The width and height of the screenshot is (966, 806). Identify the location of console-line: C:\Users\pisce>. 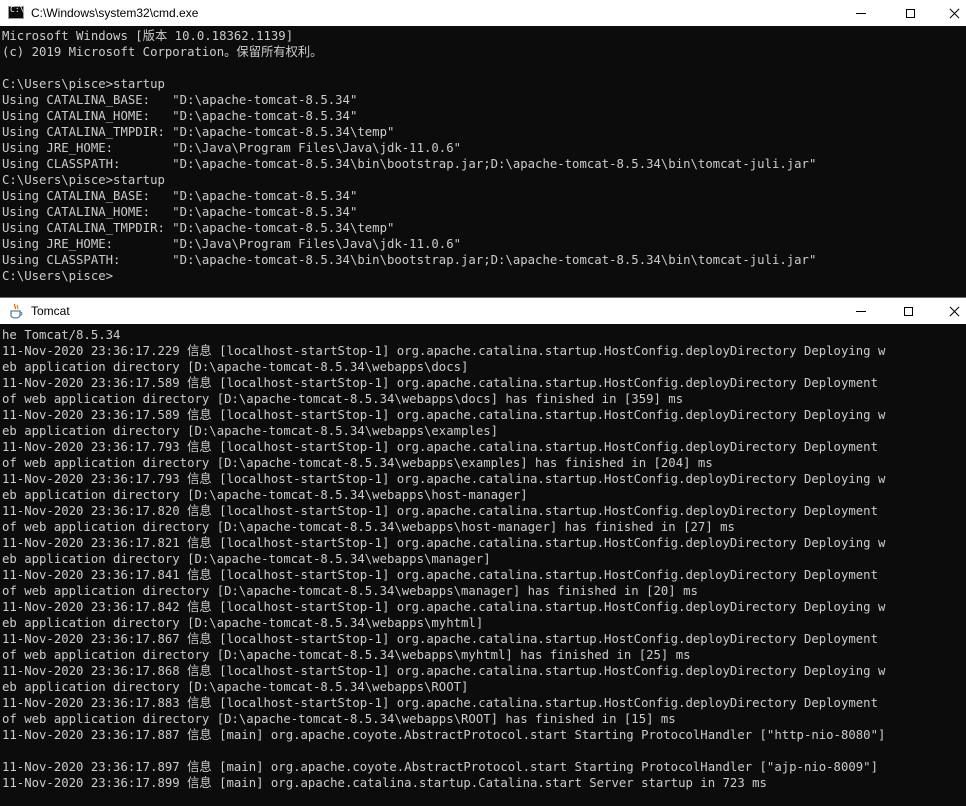
(58, 276).